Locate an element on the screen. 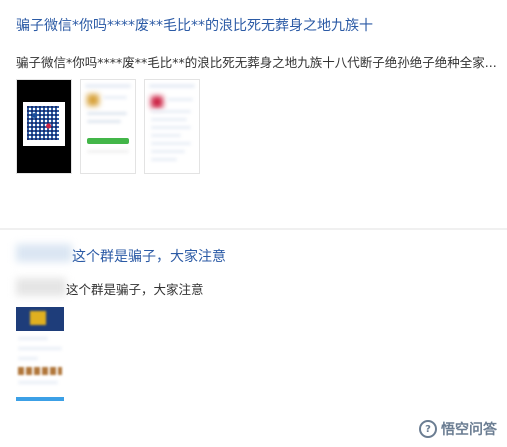  post-title: 这个群是骗子，大家注意 is located at coordinates (149, 256).